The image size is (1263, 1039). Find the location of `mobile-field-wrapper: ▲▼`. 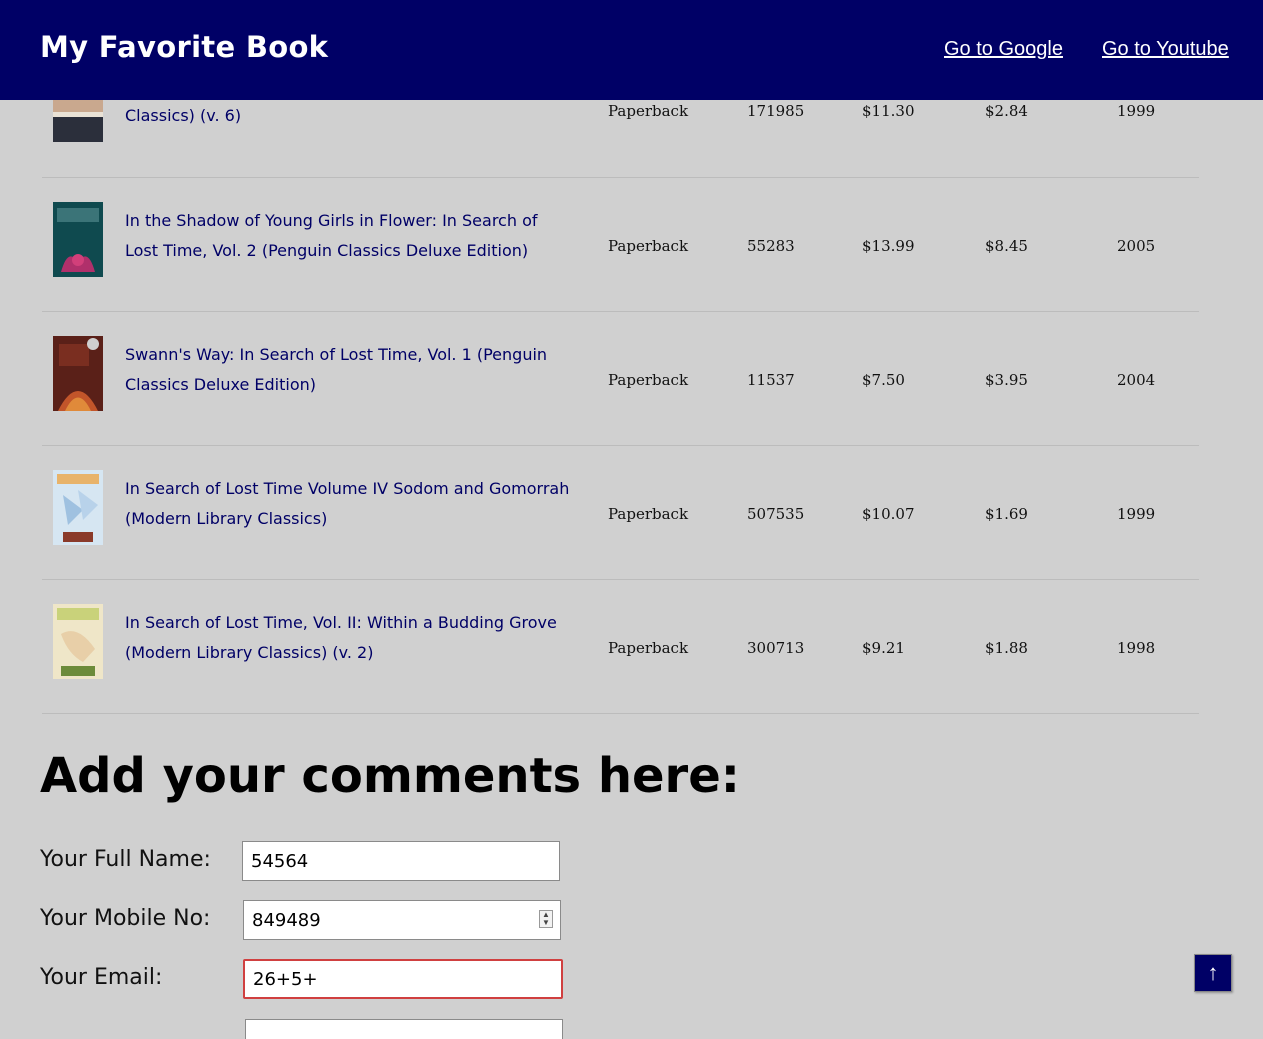

mobile-field-wrapper: ▲▼ is located at coordinates (402, 920).